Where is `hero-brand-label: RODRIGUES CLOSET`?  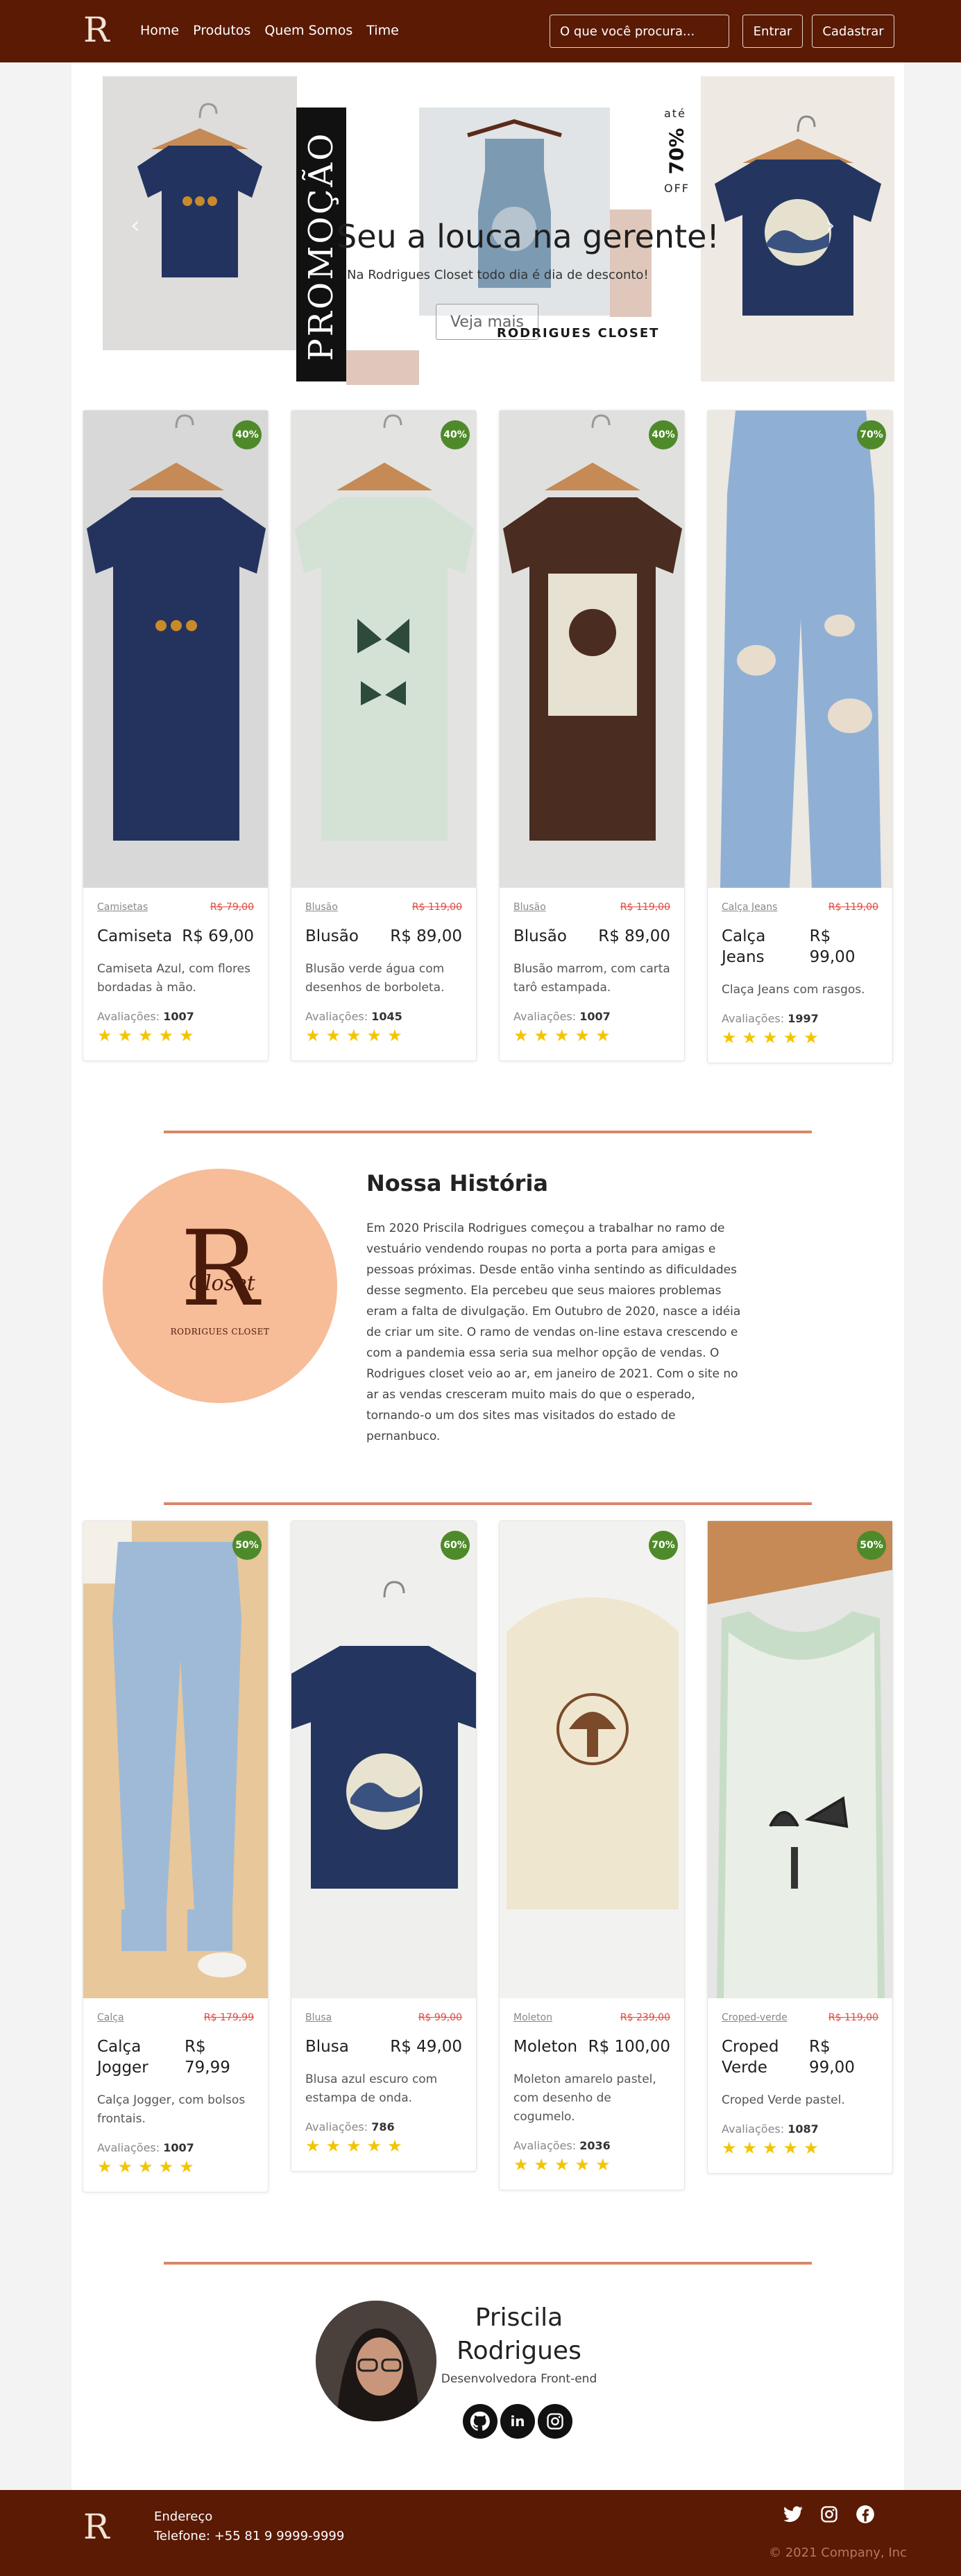 hero-brand-label: RODRIGUES CLOSET is located at coordinates (578, 333).